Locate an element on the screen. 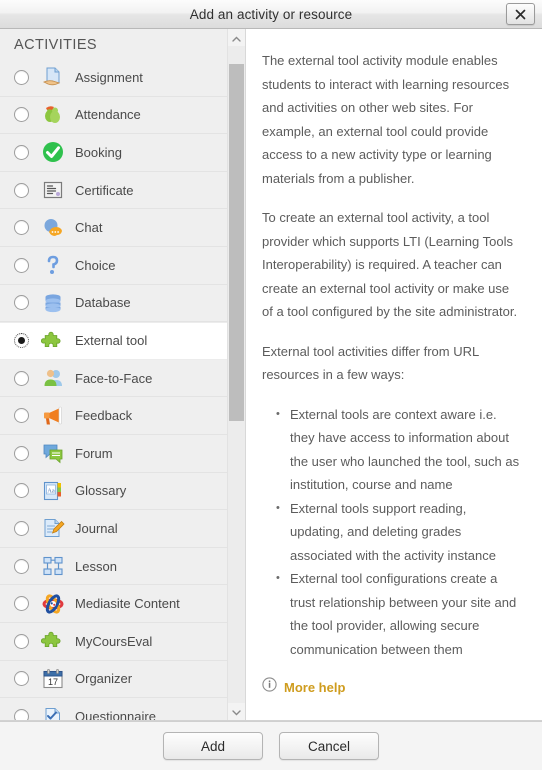  activity-item-lesson: Lesson is located at coordinates (114, 567).